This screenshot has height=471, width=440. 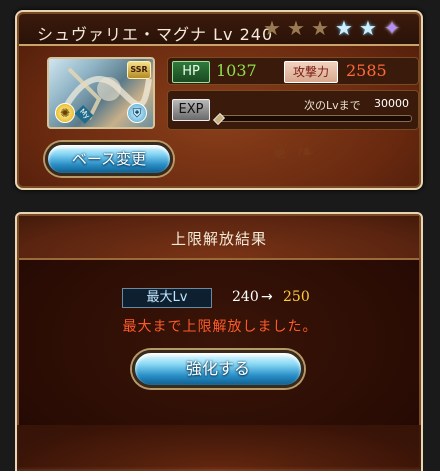 What do you see at coordinates (228, 299) in the screenshot?
I see `max-level-row: 最大Lv 240 → 250` at bounding box center [228, 299].